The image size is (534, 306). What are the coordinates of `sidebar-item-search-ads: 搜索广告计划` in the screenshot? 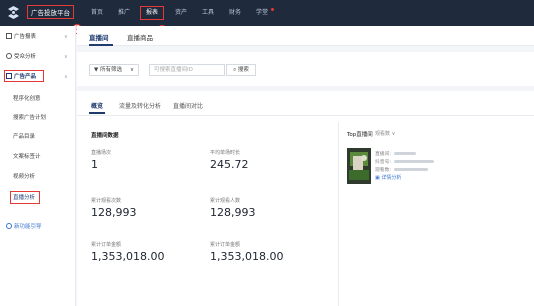 It's located at (29, 118).